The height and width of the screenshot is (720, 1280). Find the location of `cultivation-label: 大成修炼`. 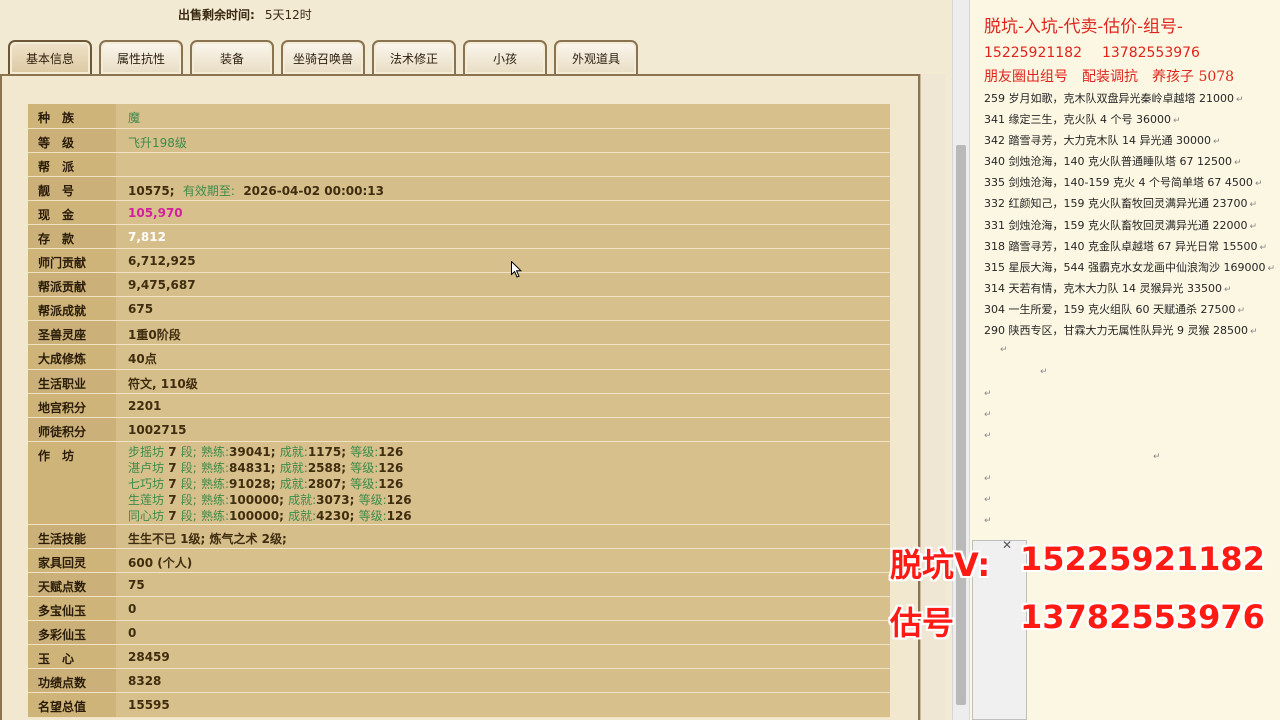

cultivation-label: 大成修炼 is located at coordinates (72, 357).